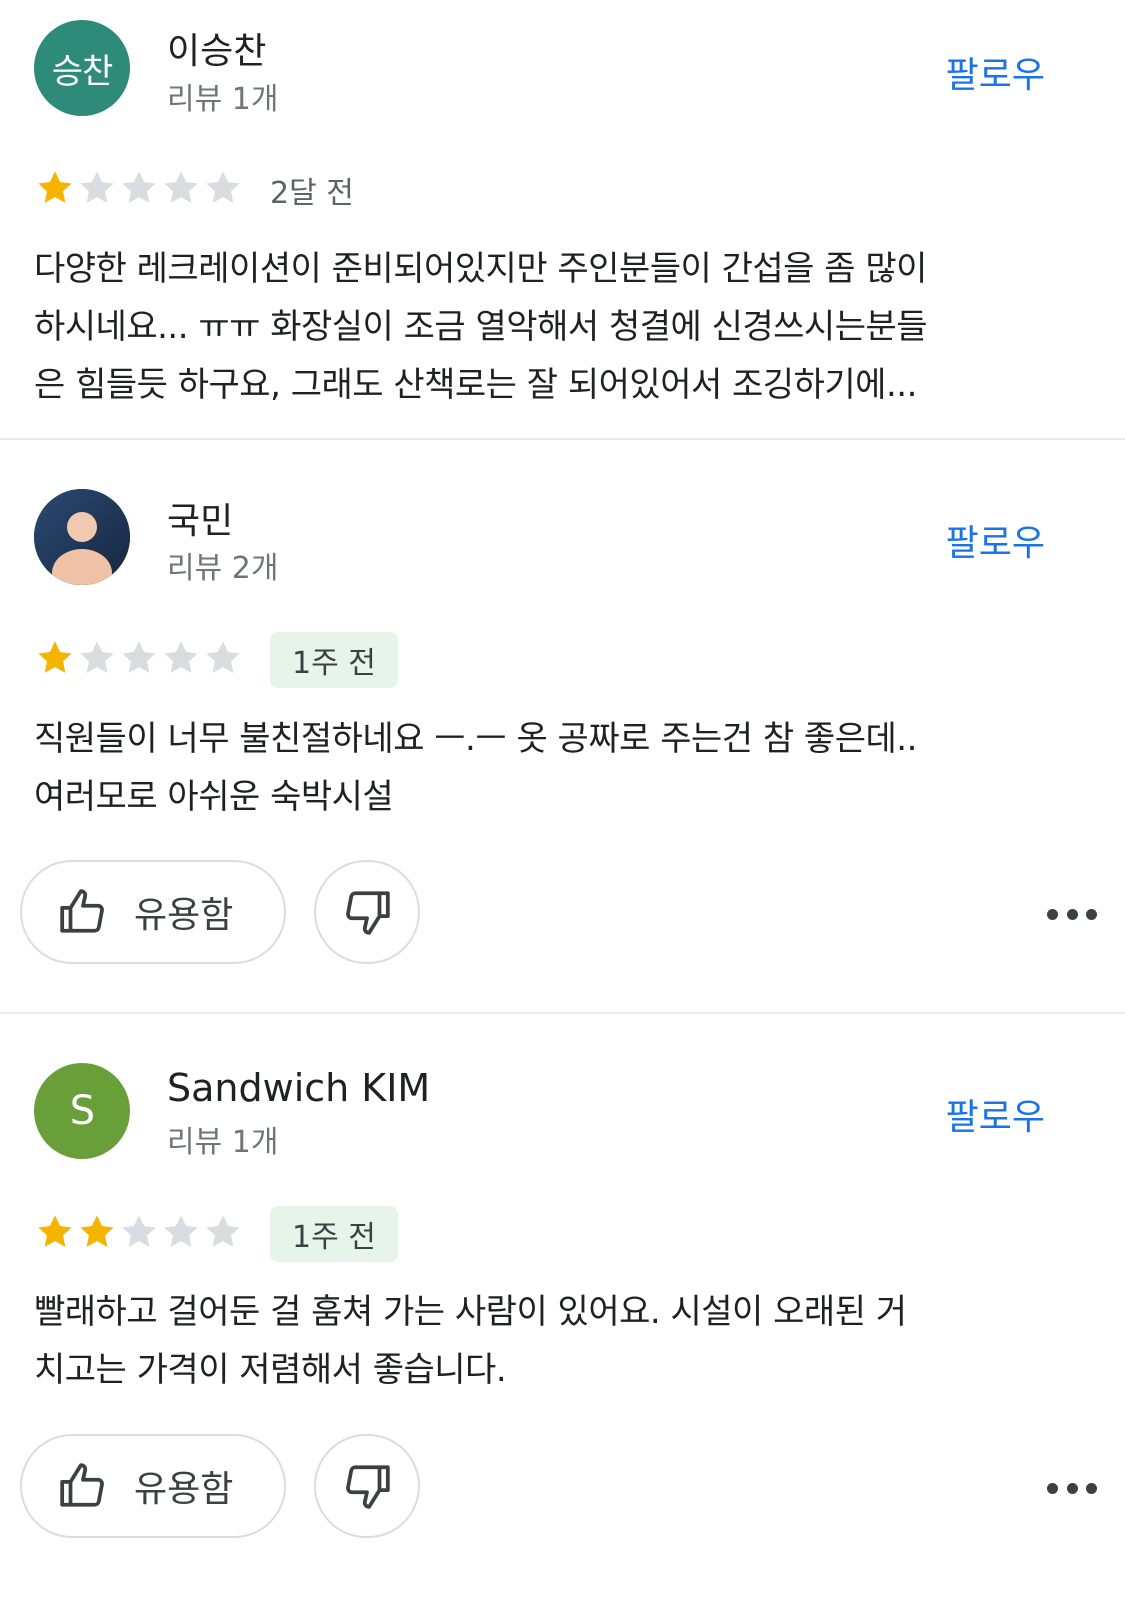 Image resolution: width=1125 pixels, height=1597 pixels. Describe the element at coordinates (223, 568) in the screenshot. I see `reviewer-review-count: 리뷰 2개` at that location.